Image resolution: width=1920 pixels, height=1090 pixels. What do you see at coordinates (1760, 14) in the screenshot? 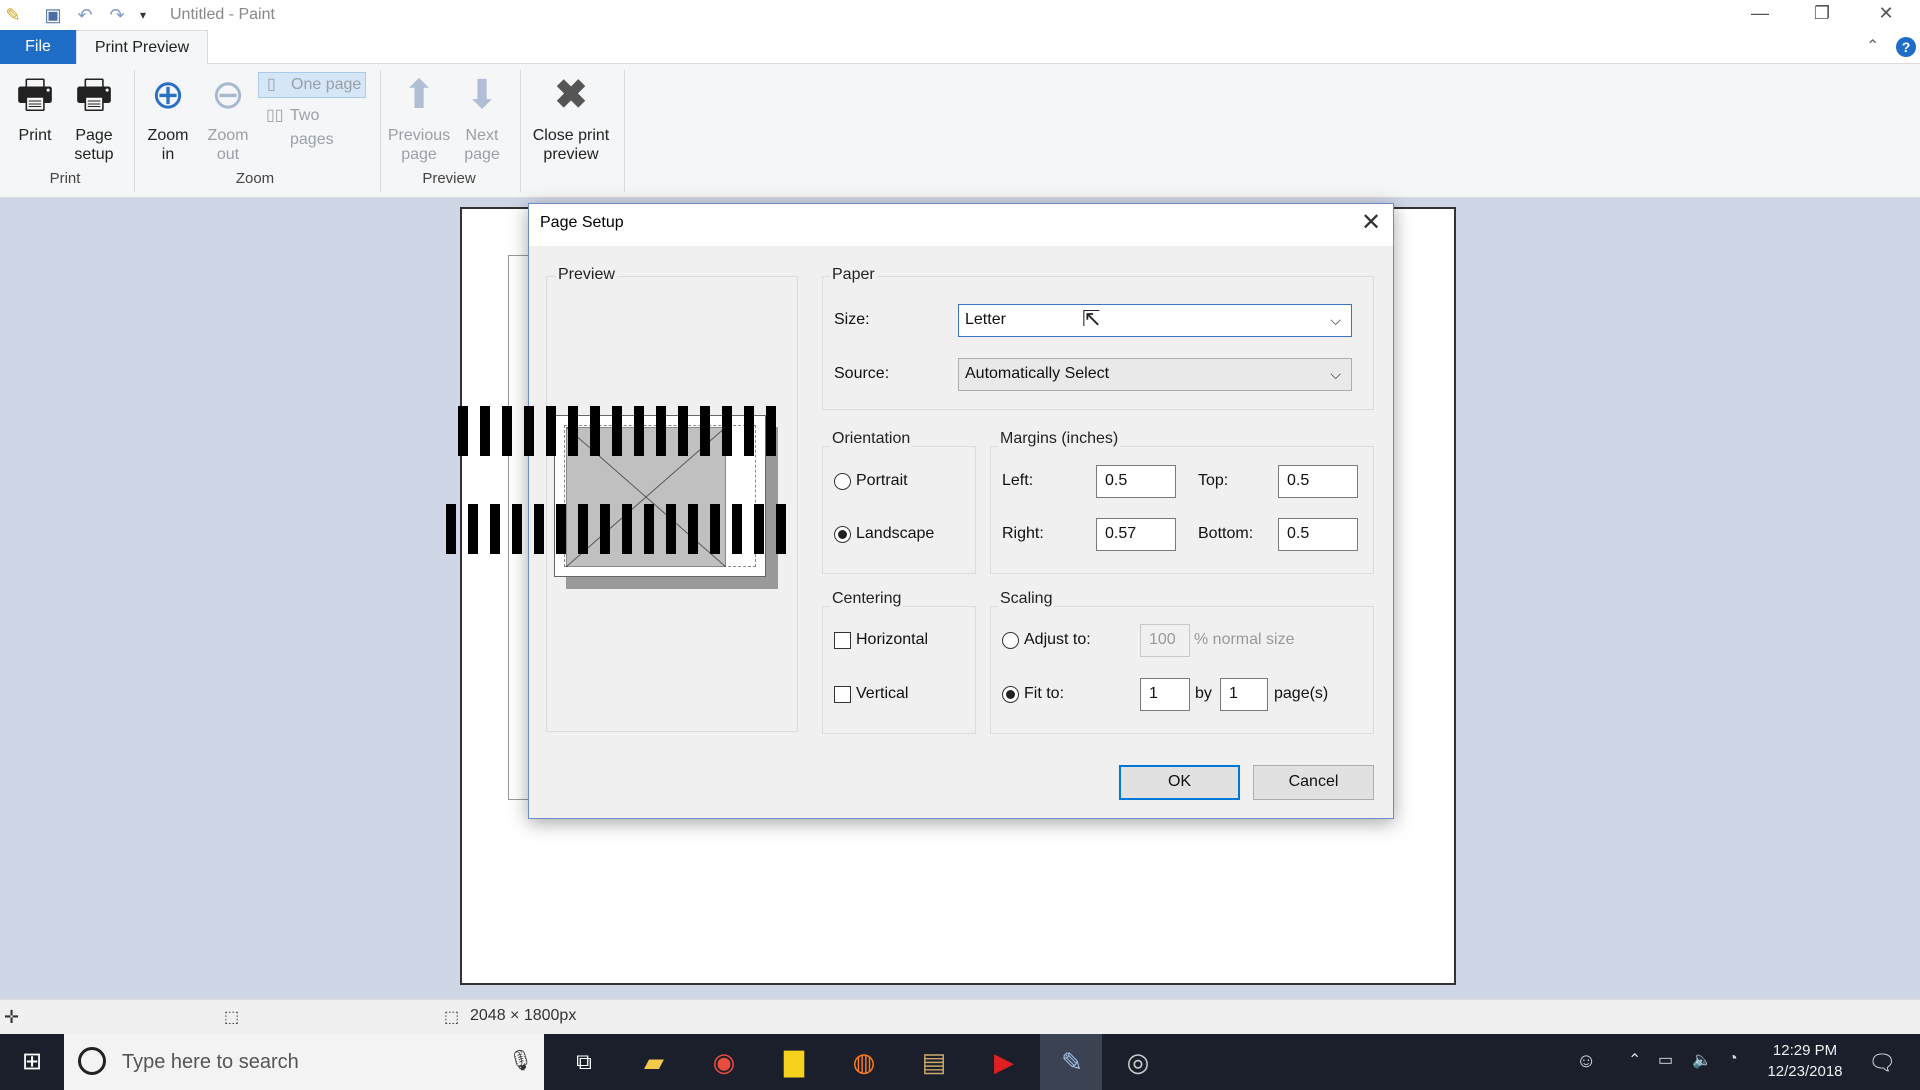
I see `minimize-button: —` at bounding box center [1760, 14].